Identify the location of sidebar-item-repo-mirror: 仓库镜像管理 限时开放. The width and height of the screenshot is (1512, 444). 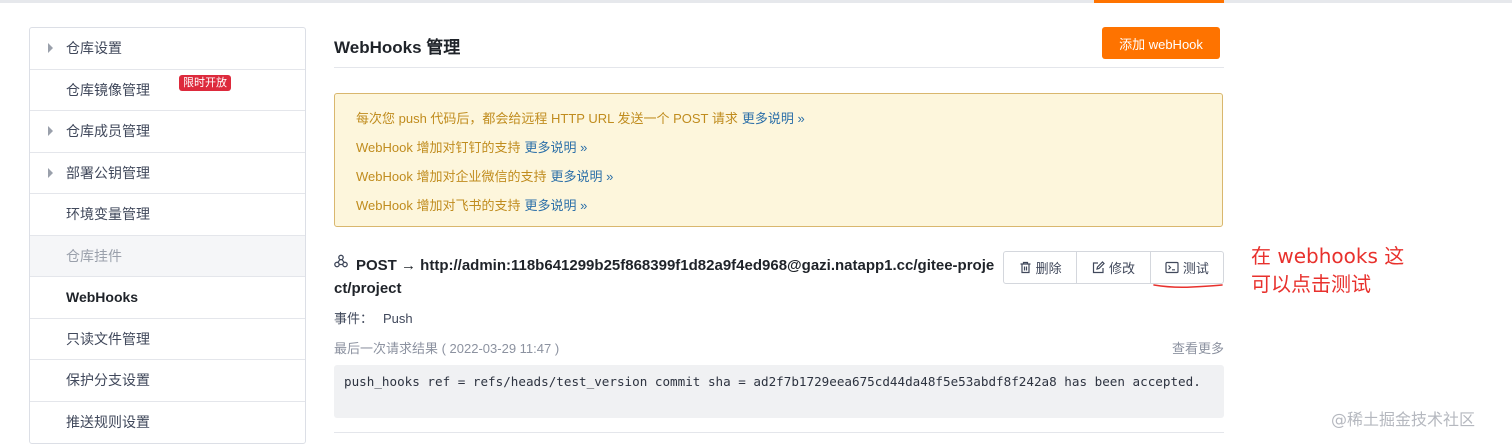
(167, 90).